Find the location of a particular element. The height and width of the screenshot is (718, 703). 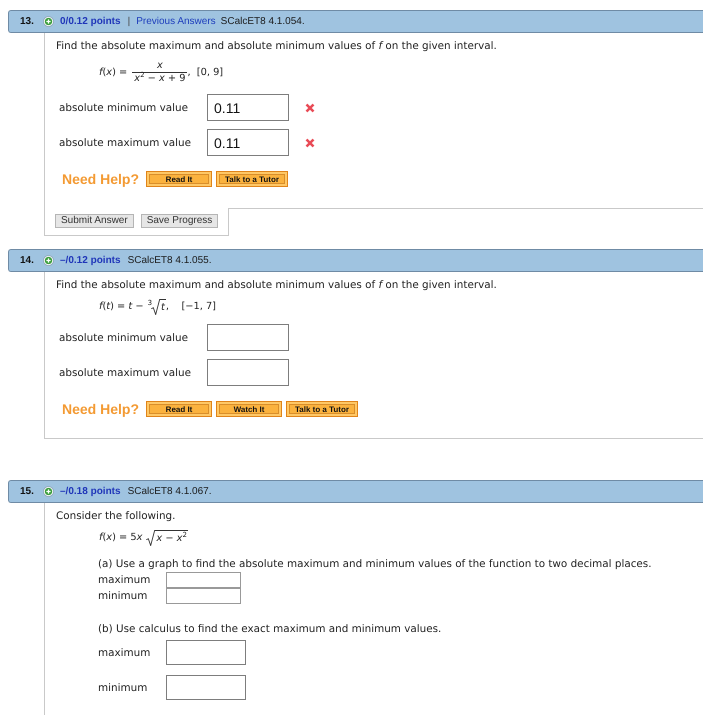

formula-text: f(t) = t − is located at coordinates (121, 307).